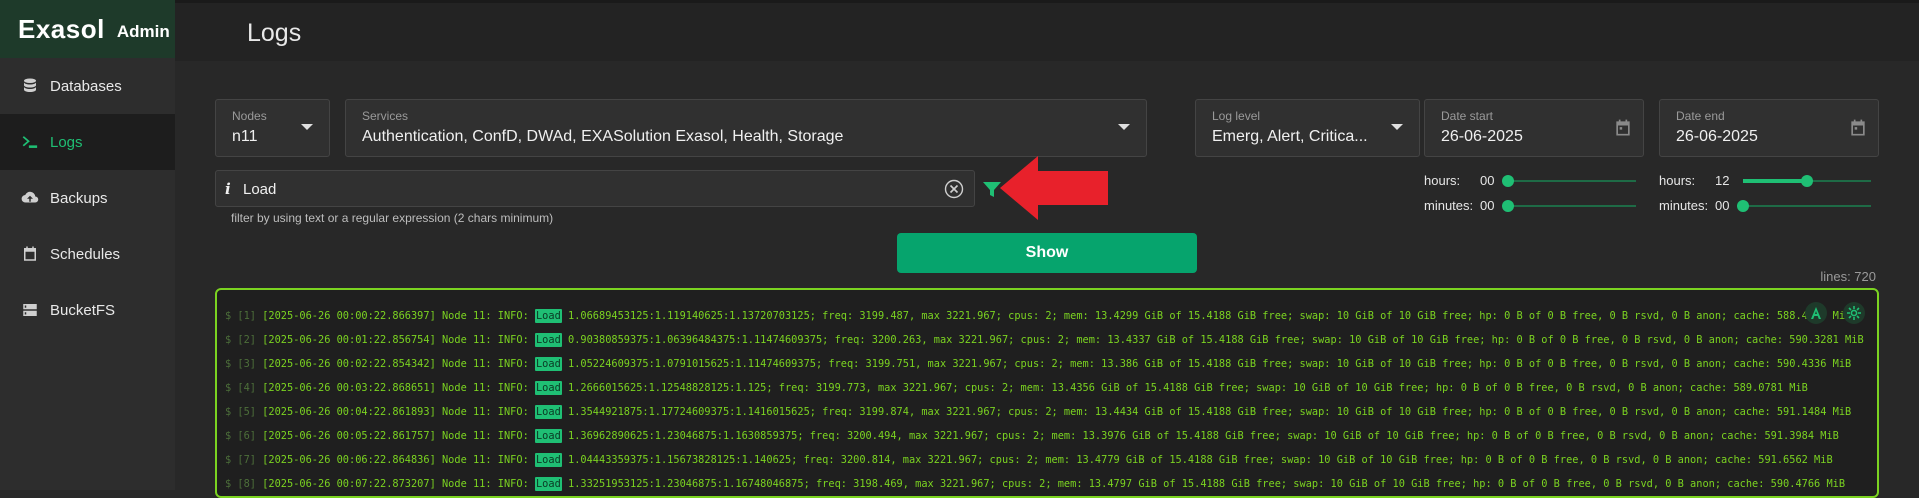 This screenshot has width=1919, height=498. What do you see at coordinates (1487, 205) in the screenshot?
I see `start-minutes-value: 00` at bounding box center [1487, 205].